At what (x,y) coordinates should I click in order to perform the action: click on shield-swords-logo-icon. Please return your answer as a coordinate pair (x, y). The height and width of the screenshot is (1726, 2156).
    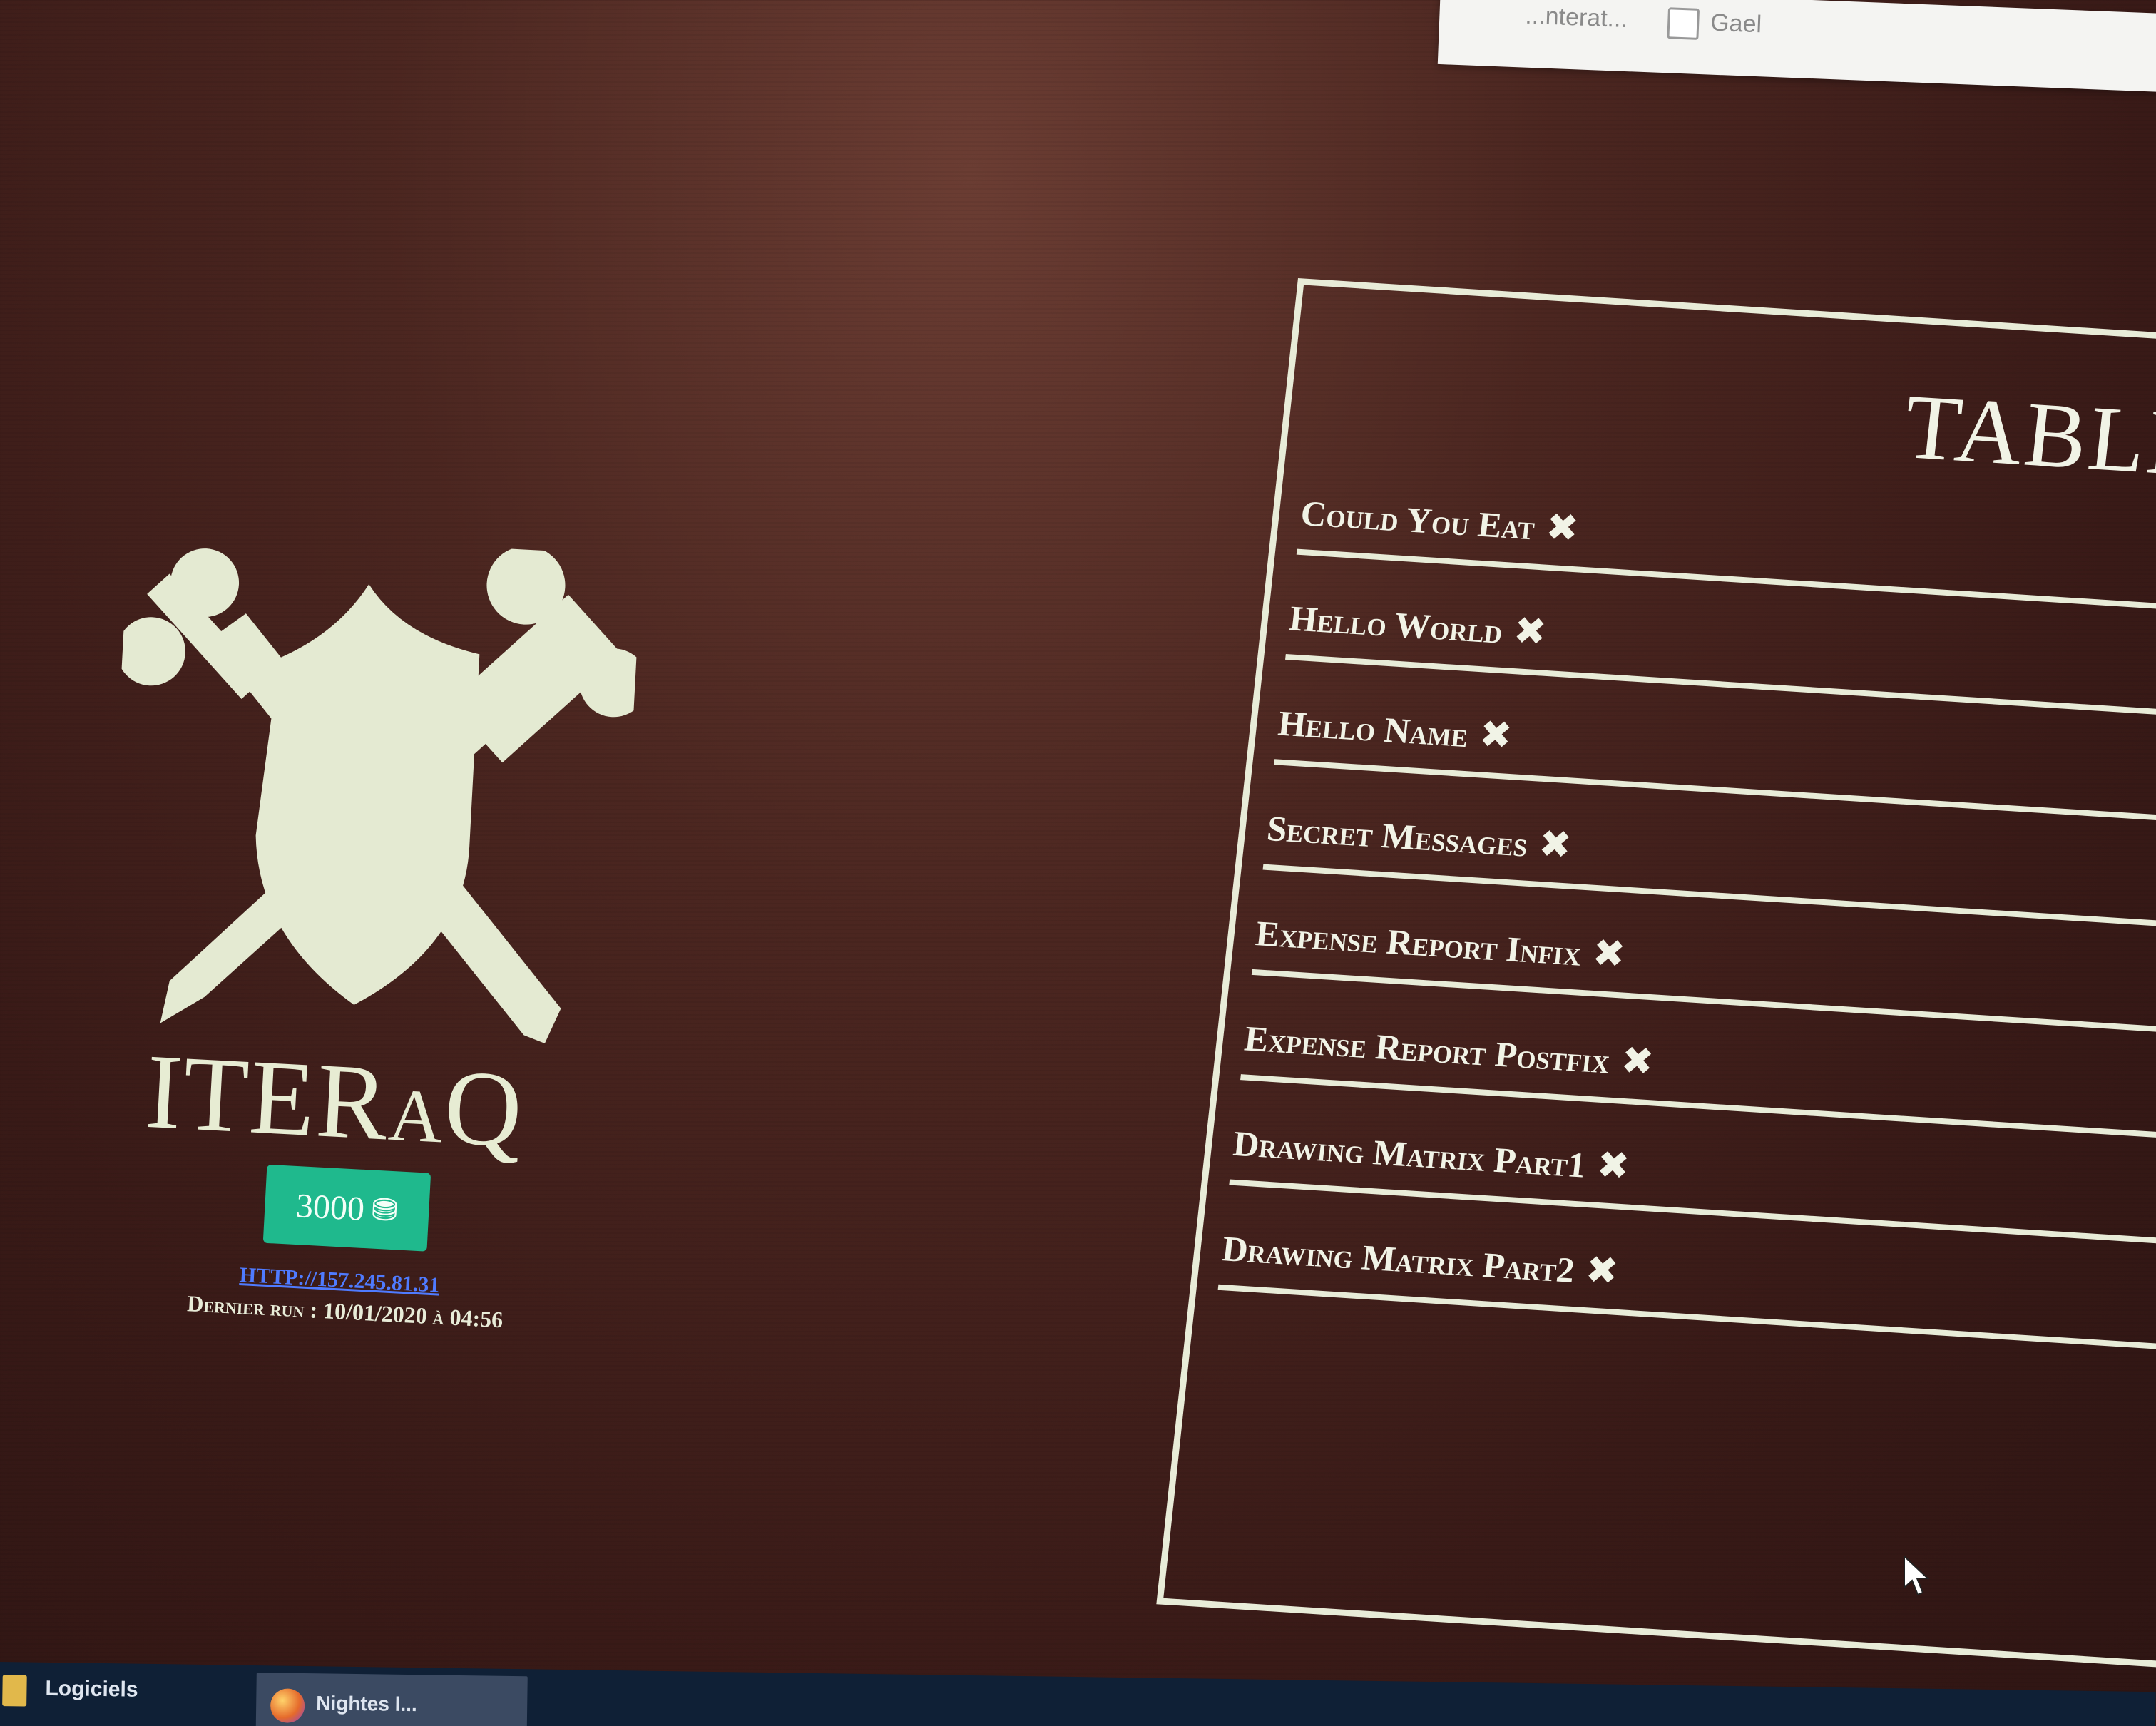
    Looking at the image, I should click on (379, 794).